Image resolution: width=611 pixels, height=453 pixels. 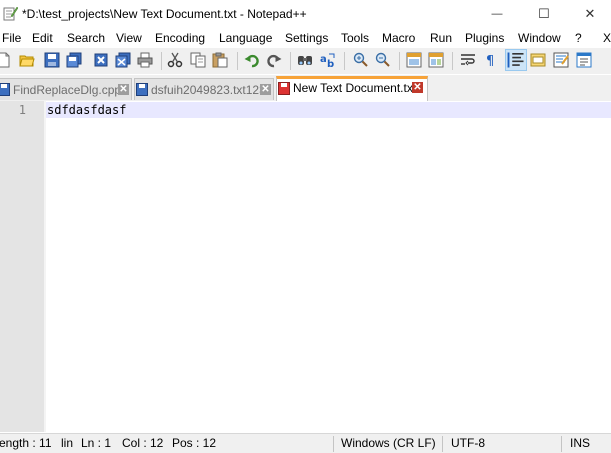 I want to click on toolbar: ab ¶, so click(x=305, y=61).